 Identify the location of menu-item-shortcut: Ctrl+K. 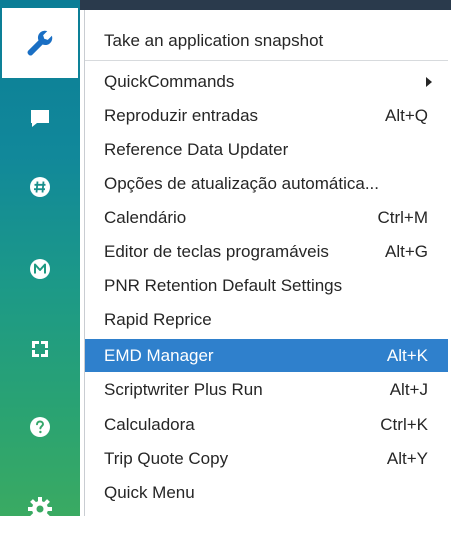
(404, 424).